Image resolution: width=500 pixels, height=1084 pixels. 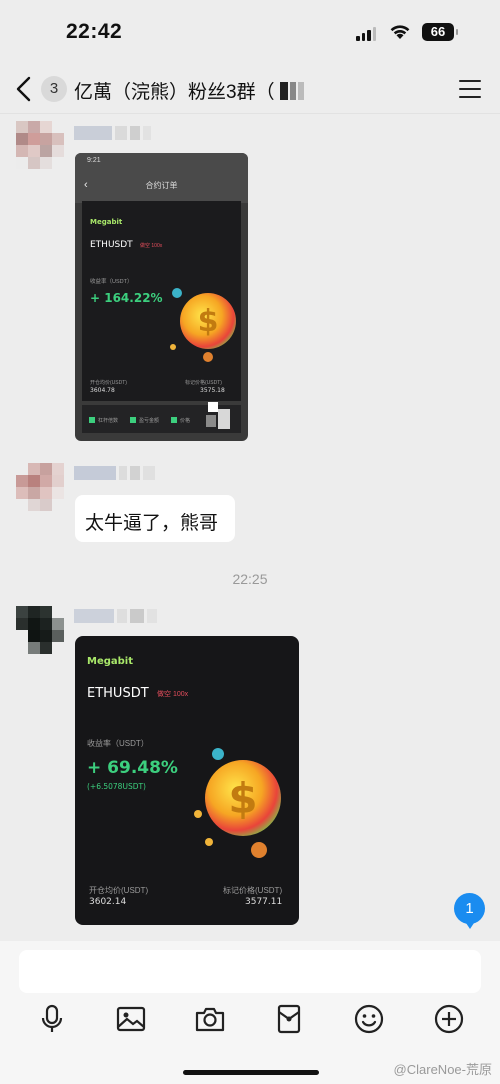 What do you see at coordinates (440, 32) in the screenshot?
I see `battery-indicator: 66` at bounding box center [440, 32].